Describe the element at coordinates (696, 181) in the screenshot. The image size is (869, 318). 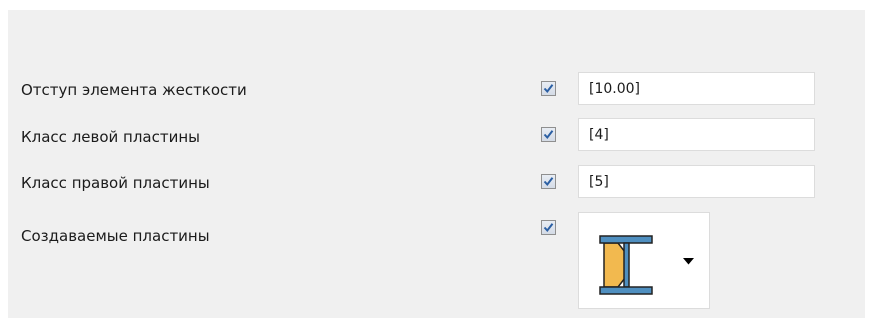
I see `right-plate-class-input` at that location.